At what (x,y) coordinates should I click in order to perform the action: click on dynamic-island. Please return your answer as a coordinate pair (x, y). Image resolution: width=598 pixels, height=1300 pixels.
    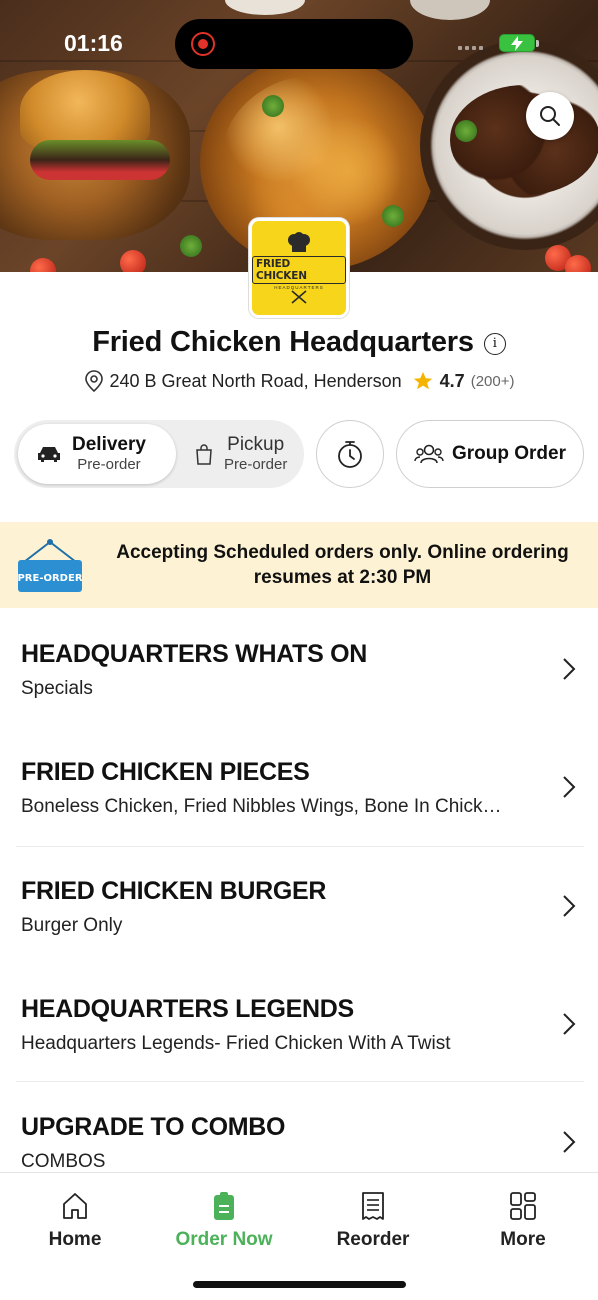
    Looking at the image, I should click on (294, 44).